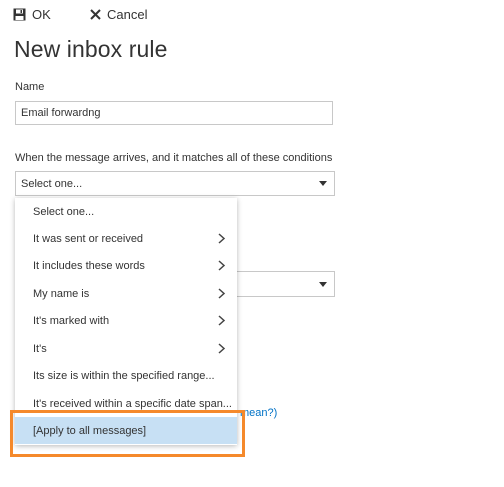  What do you see at coordinates (71, 320) in the screenshot?
I see `menu-item-label: It's marked with` at bounding box center [71, 320].